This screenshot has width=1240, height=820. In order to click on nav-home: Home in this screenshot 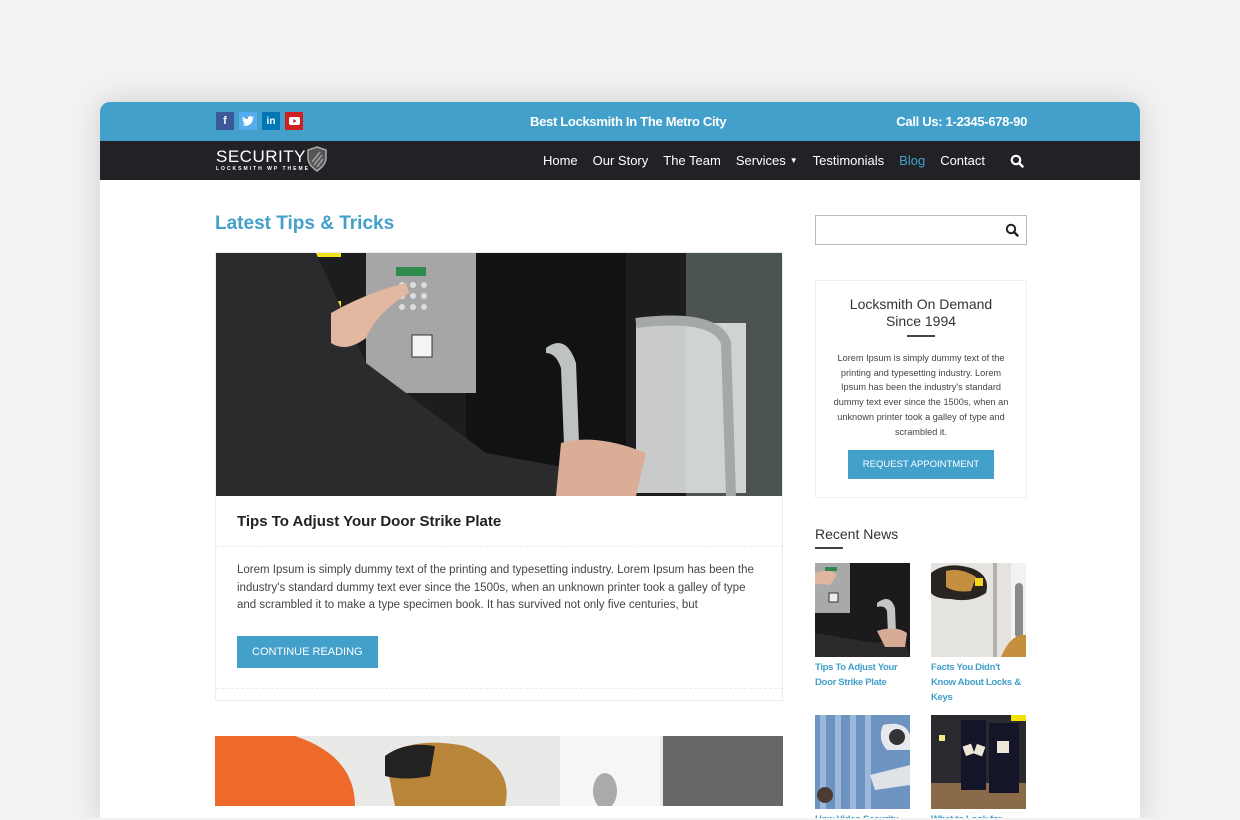, I will do `click(560, 160)`.